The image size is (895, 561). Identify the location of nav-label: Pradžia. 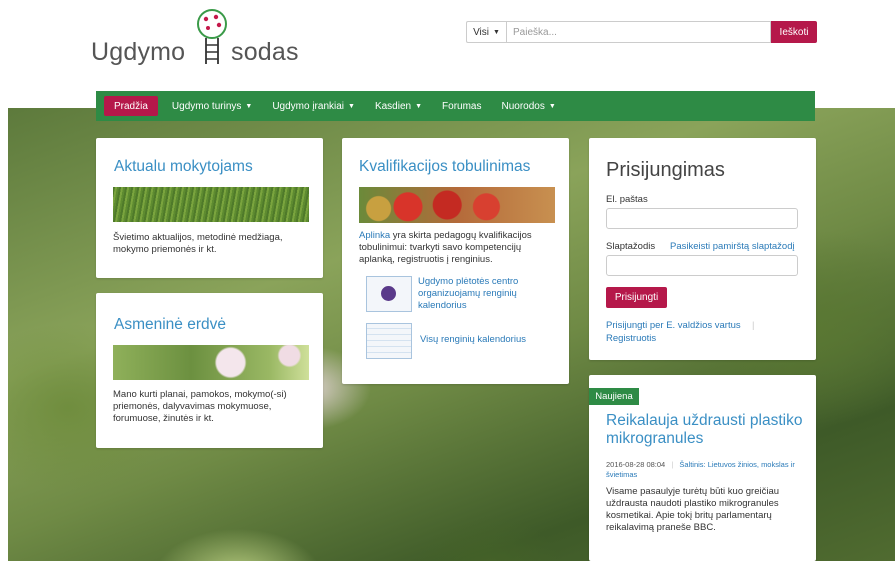
(131, 106).